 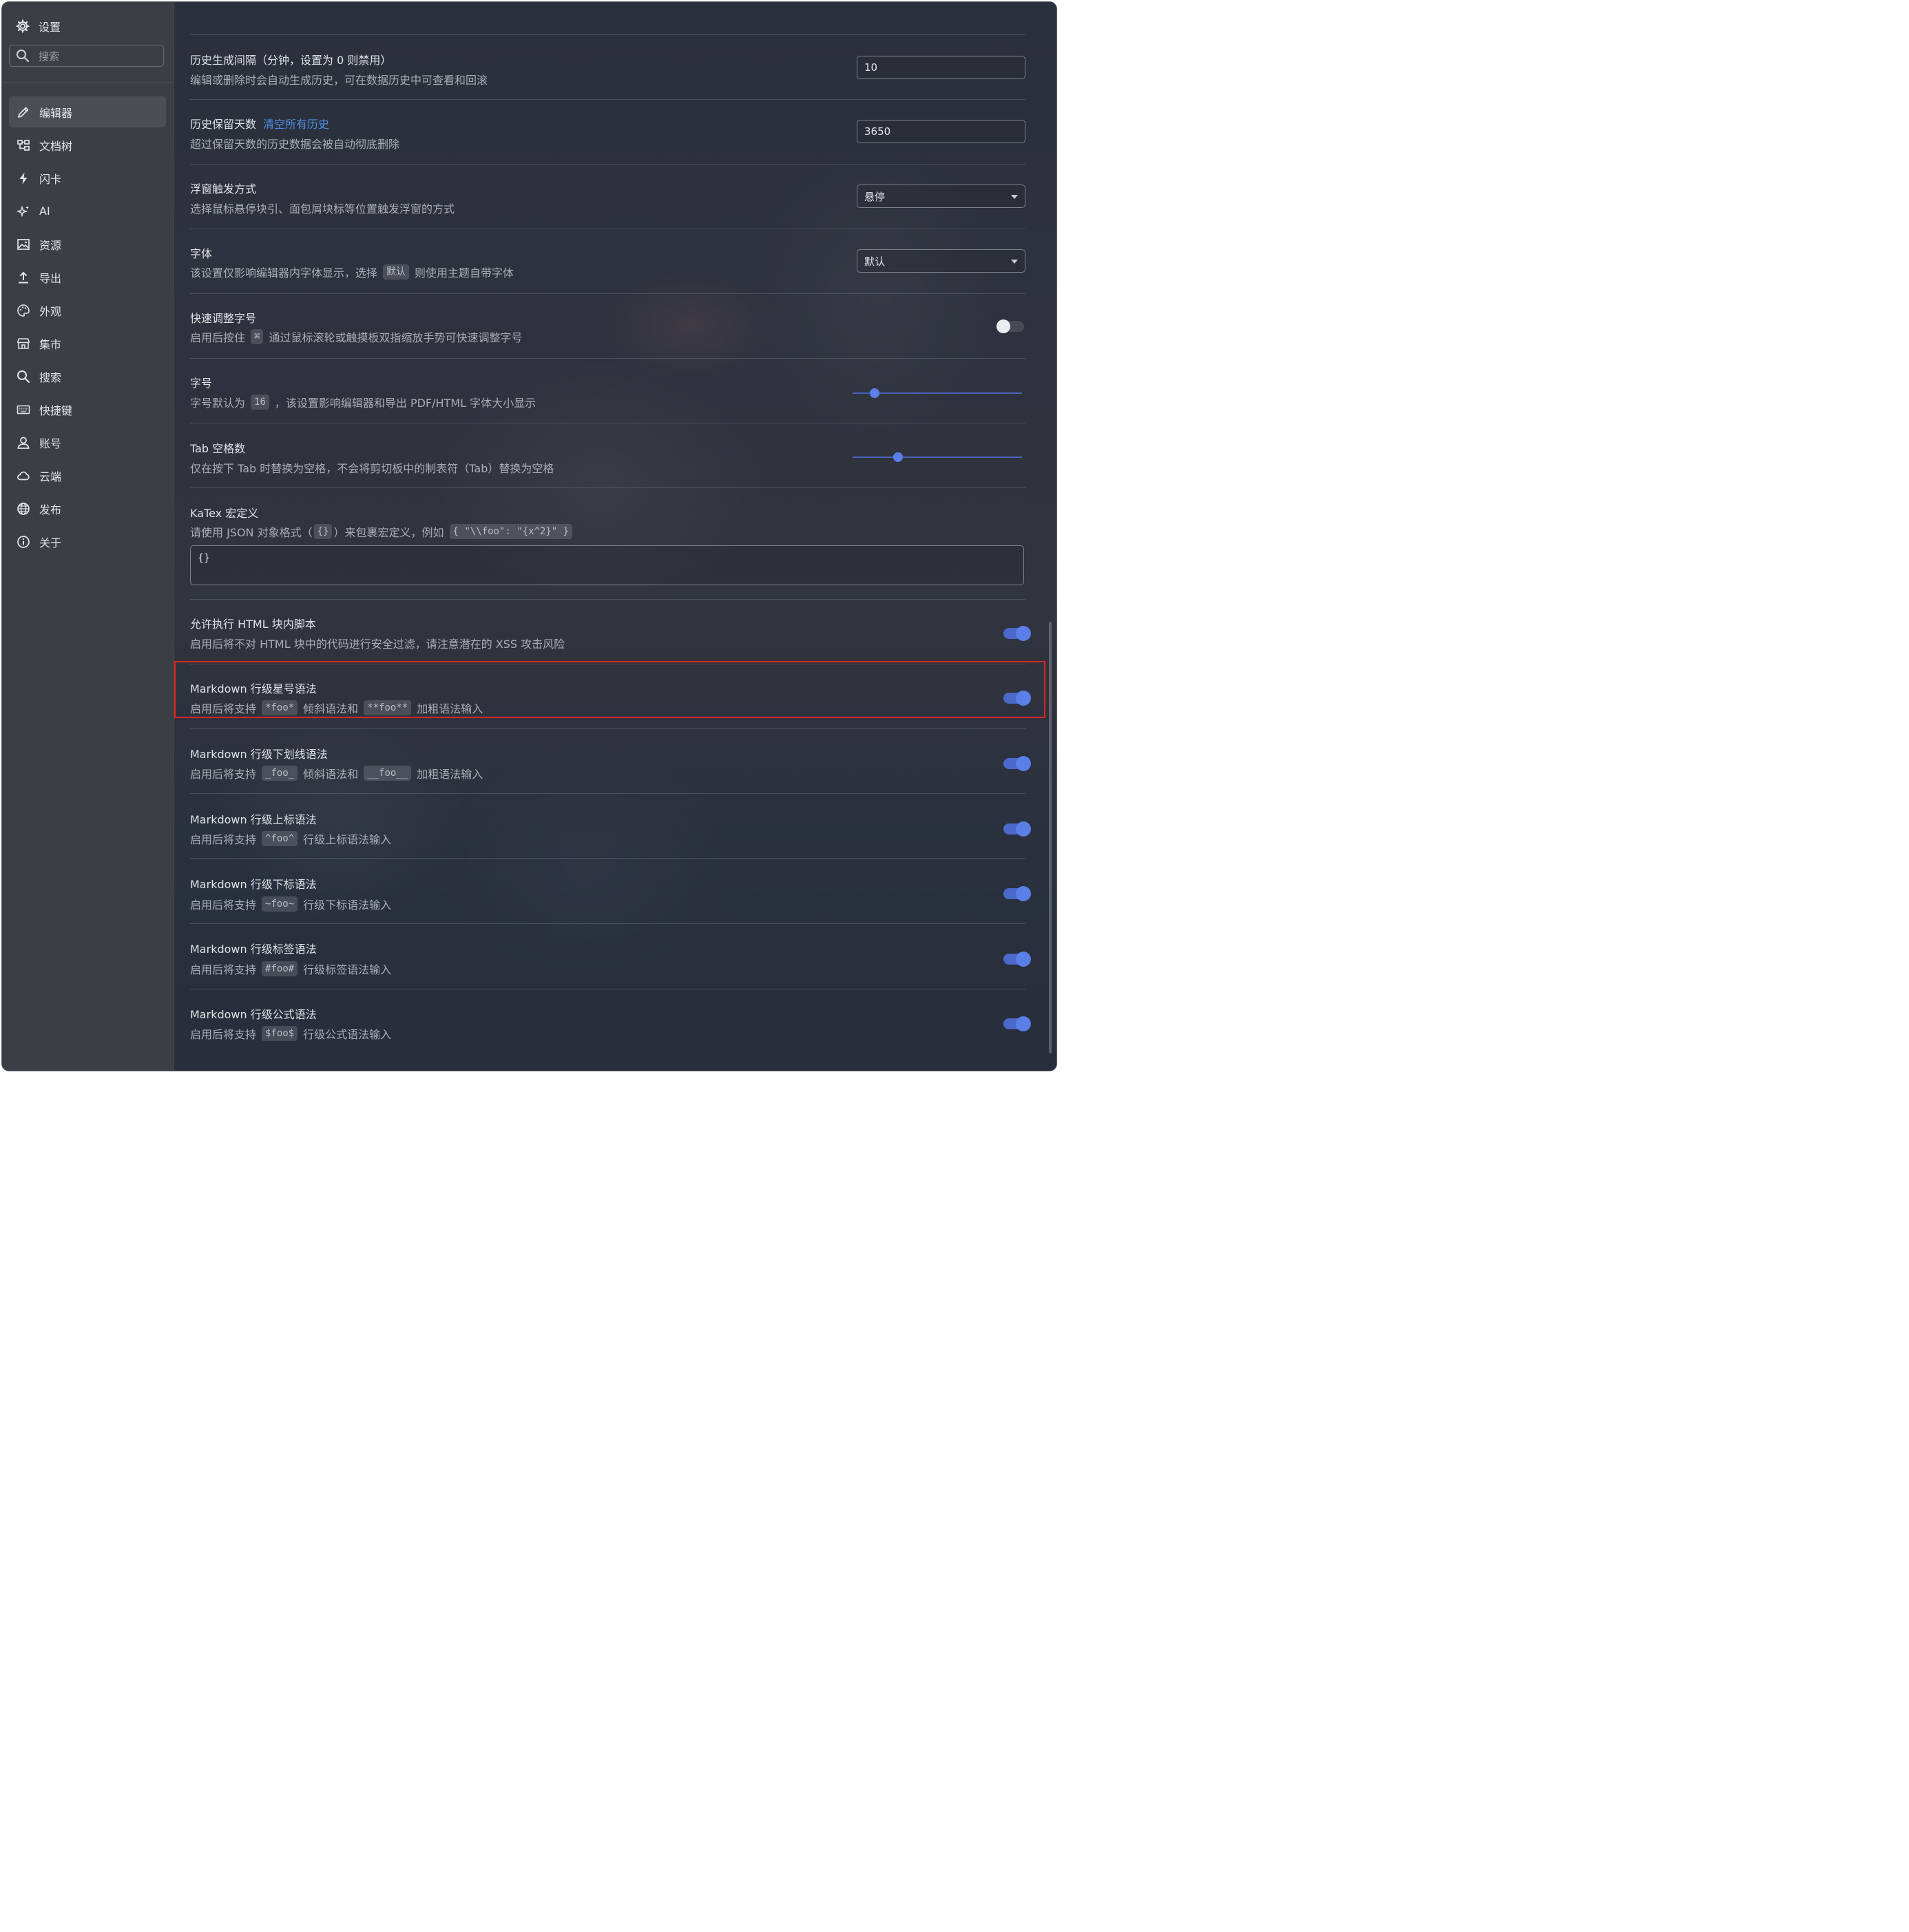 What do you see at coordinates (1017, 959) in the screenshot?
I see `inline-tag-toggle` at bounding box center [1017, 959].